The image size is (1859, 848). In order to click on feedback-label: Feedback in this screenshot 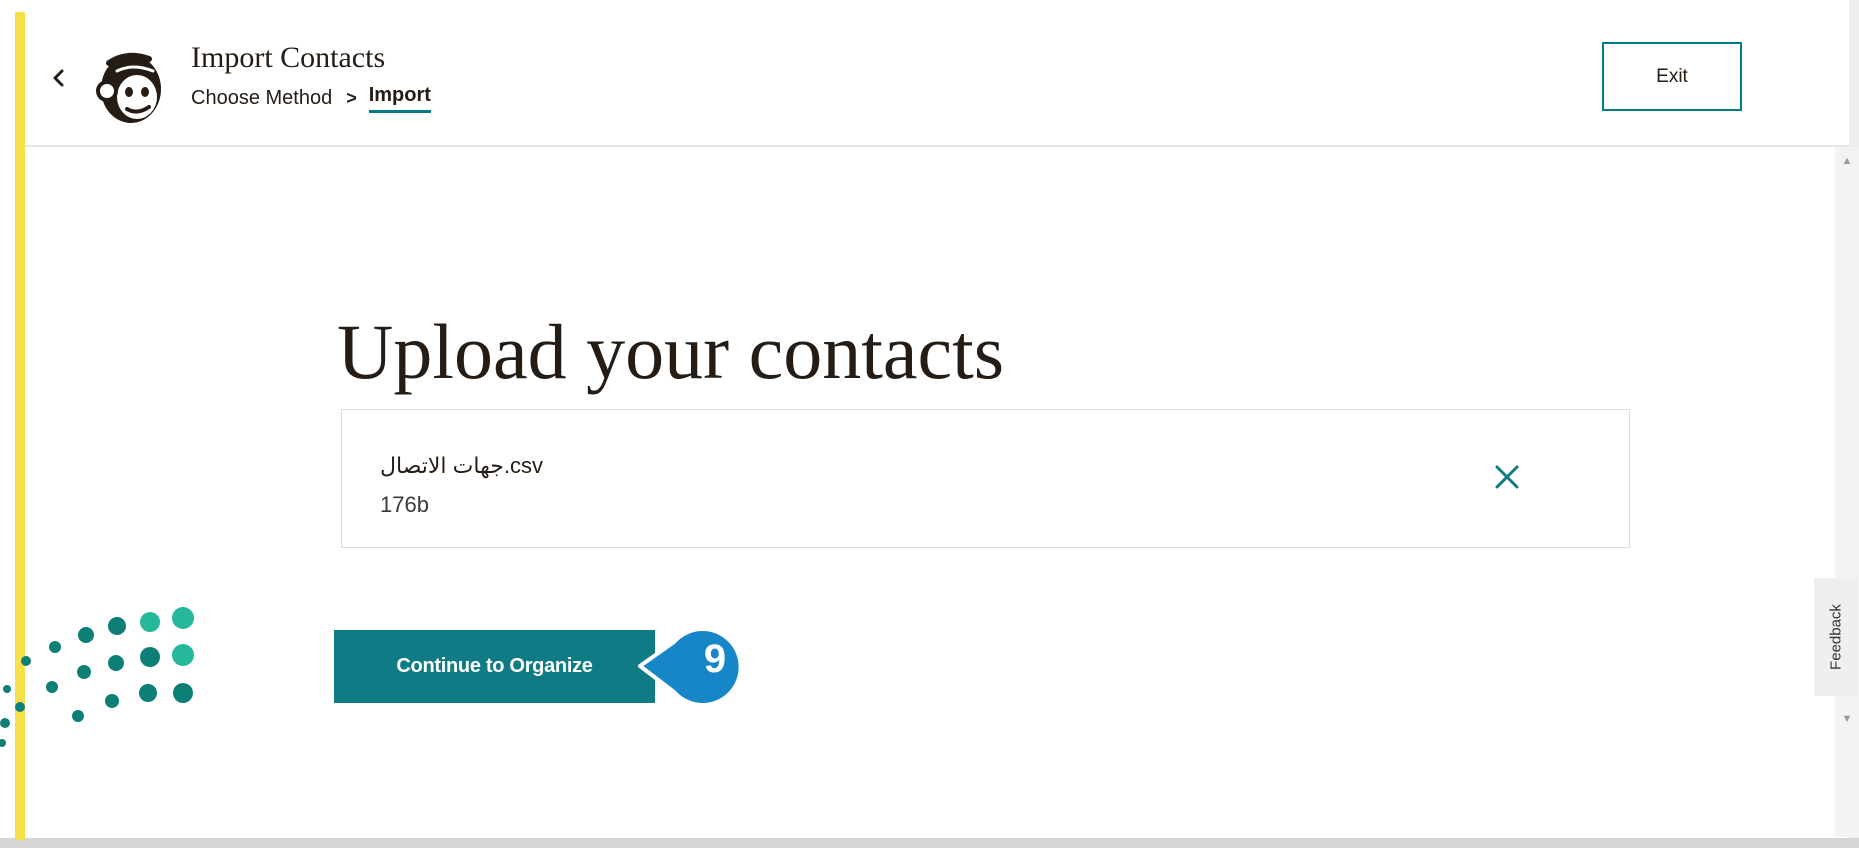, I will do `click(1836, 637)`.